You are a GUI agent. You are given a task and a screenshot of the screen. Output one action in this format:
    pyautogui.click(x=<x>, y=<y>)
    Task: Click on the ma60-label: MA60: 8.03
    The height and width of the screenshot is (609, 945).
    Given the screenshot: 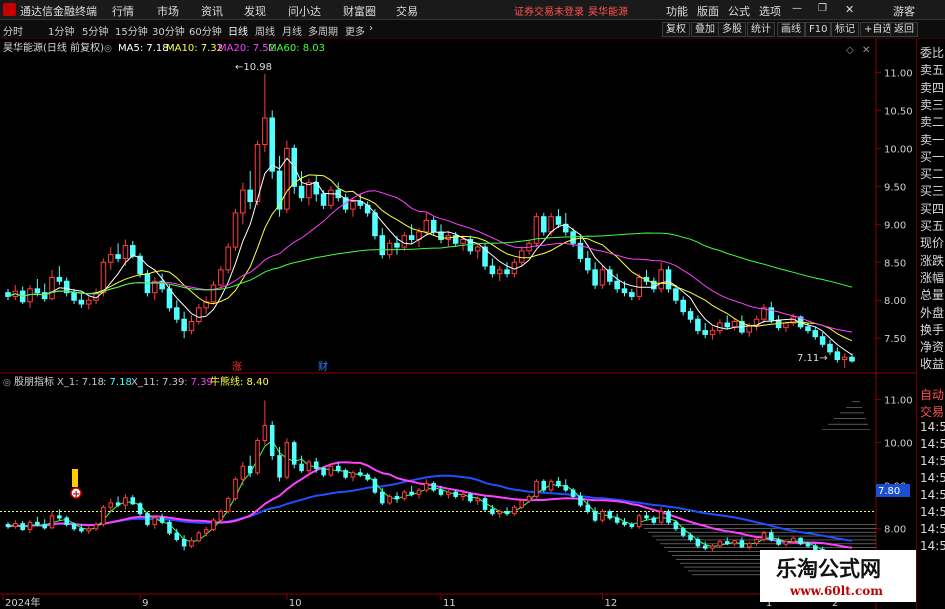 What is the action you would take?
    pyautogui.click(x=296, y=48)
    